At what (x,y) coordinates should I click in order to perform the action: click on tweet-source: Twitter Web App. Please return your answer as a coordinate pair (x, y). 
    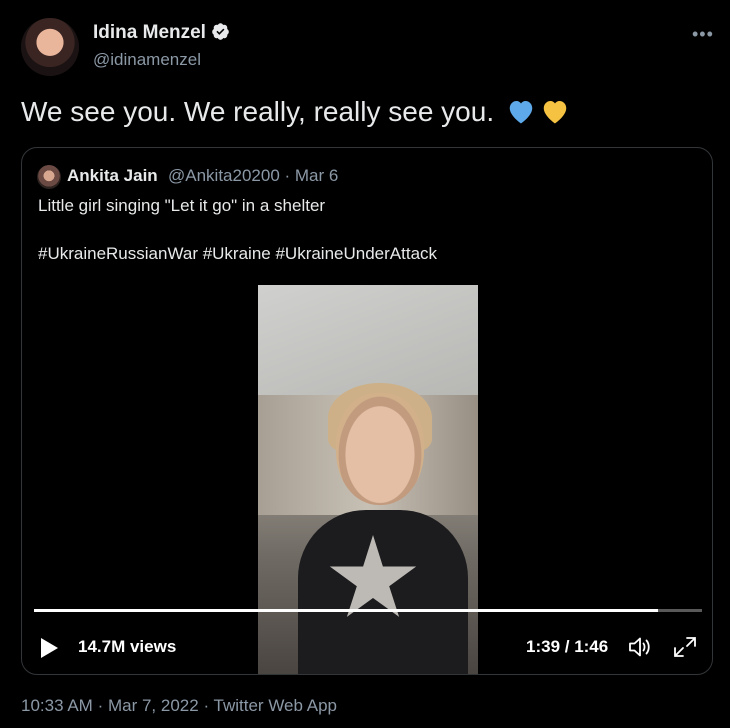
    Looking at the image, I should click on (275, 705).